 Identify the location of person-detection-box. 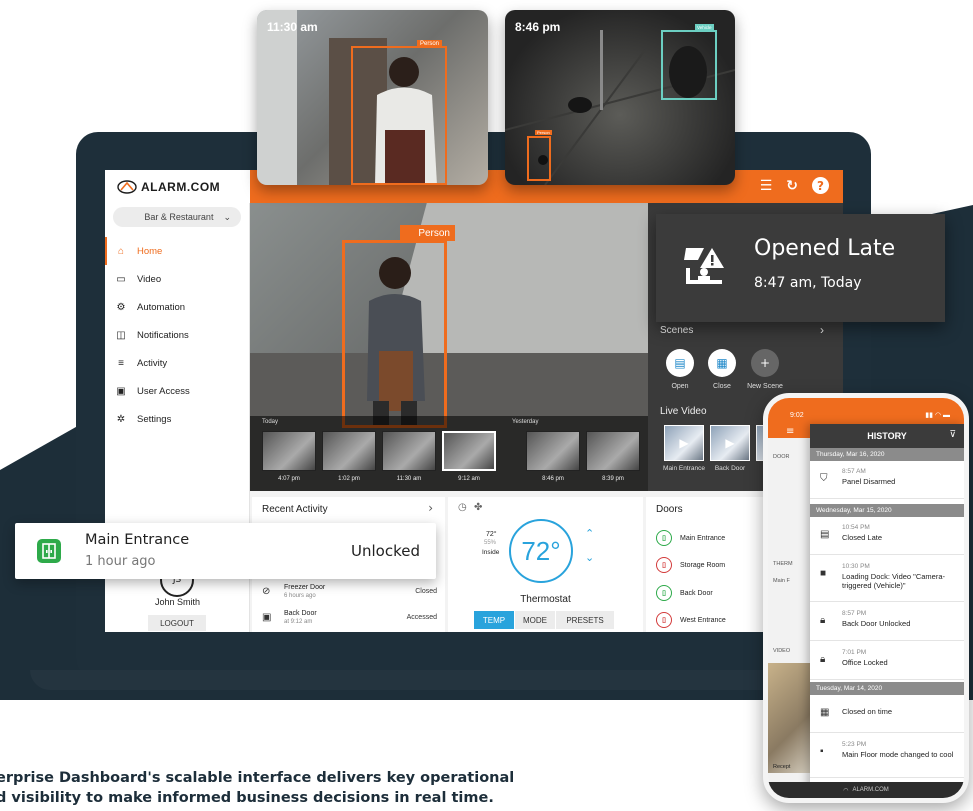
(539, 158).